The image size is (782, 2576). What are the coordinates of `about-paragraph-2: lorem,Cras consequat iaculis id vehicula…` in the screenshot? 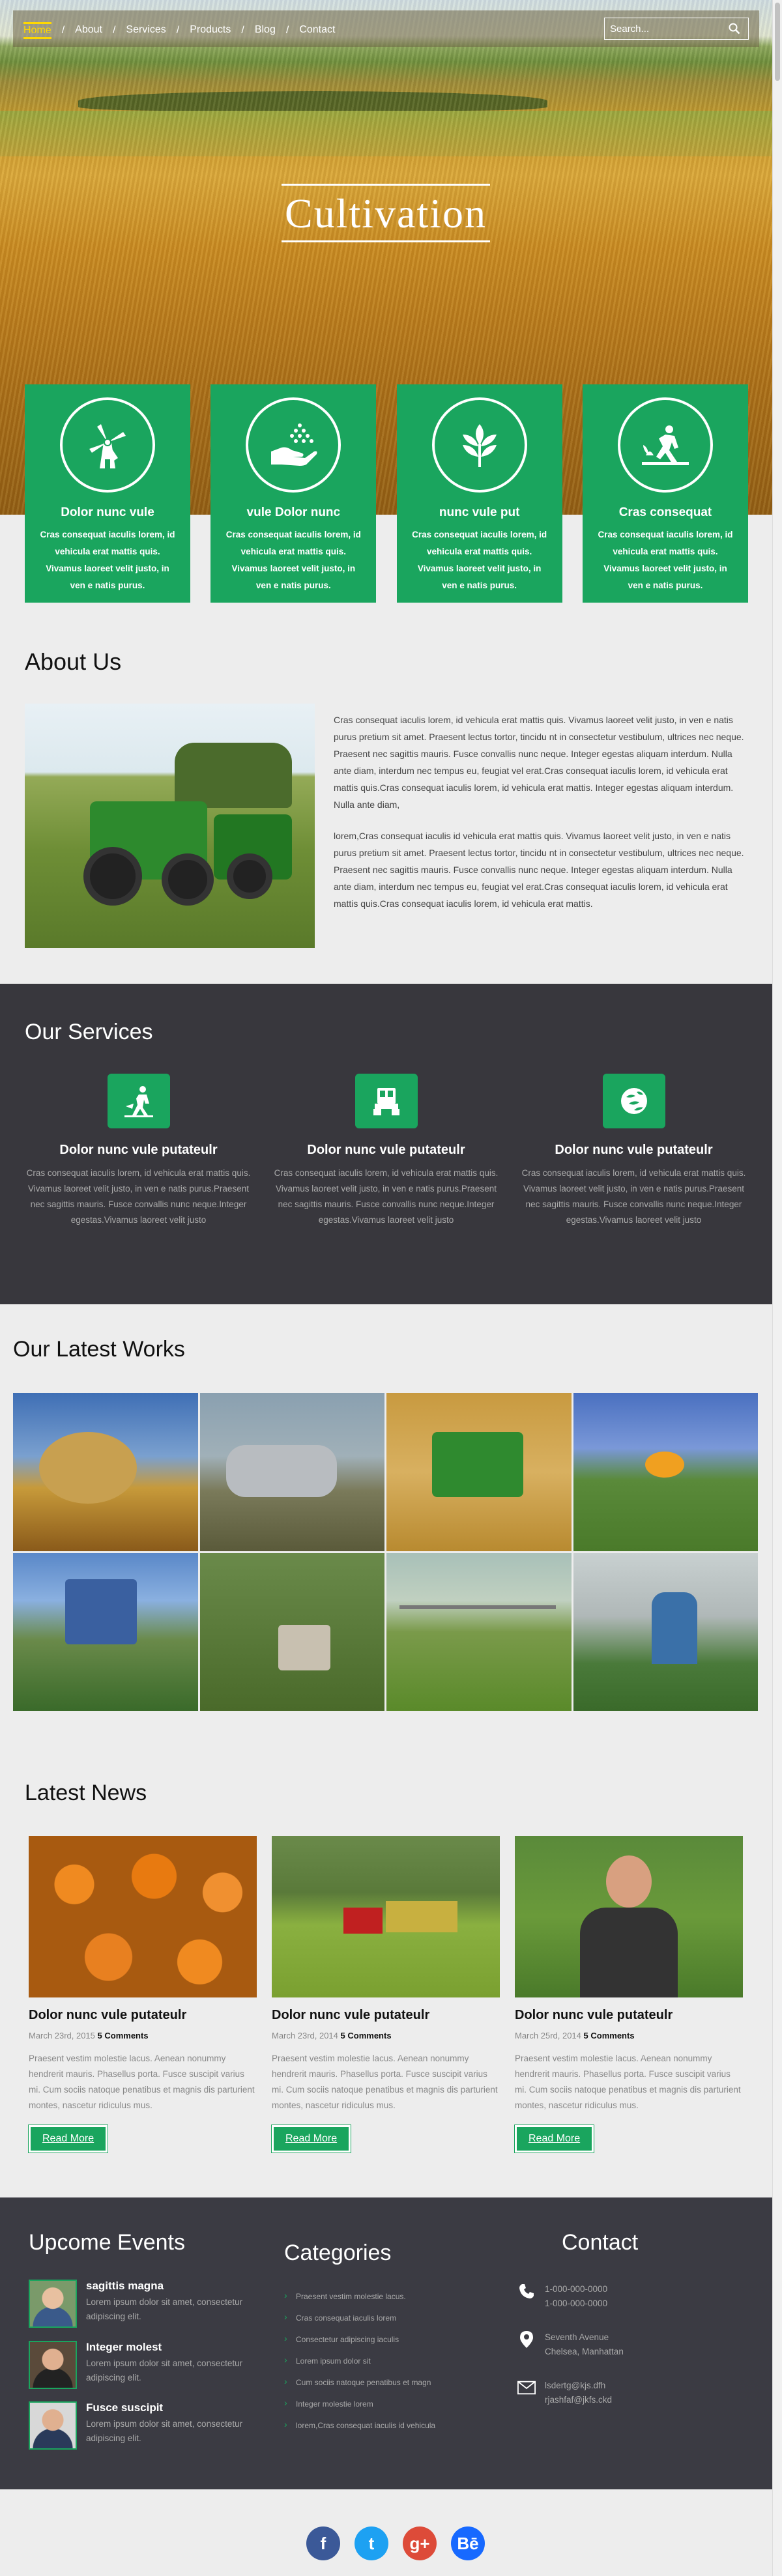 It's located at (539, 870).